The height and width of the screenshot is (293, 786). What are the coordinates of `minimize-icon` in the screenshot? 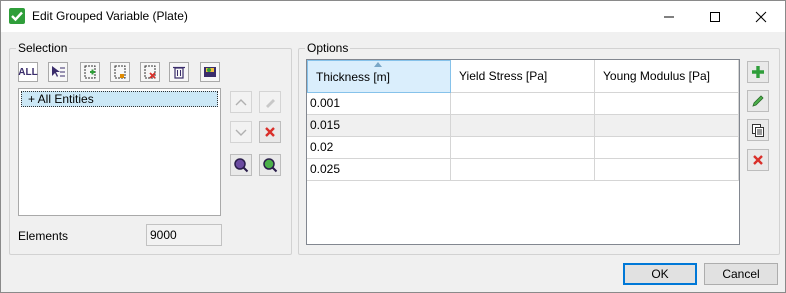 It's located at (669, 16).